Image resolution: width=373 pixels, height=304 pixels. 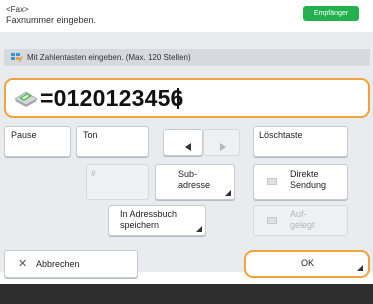 What do you see at coordinates (194, 185) in the screenshot?
I see `subaddress-label-2: adresse` at bounding box center [194, 185].